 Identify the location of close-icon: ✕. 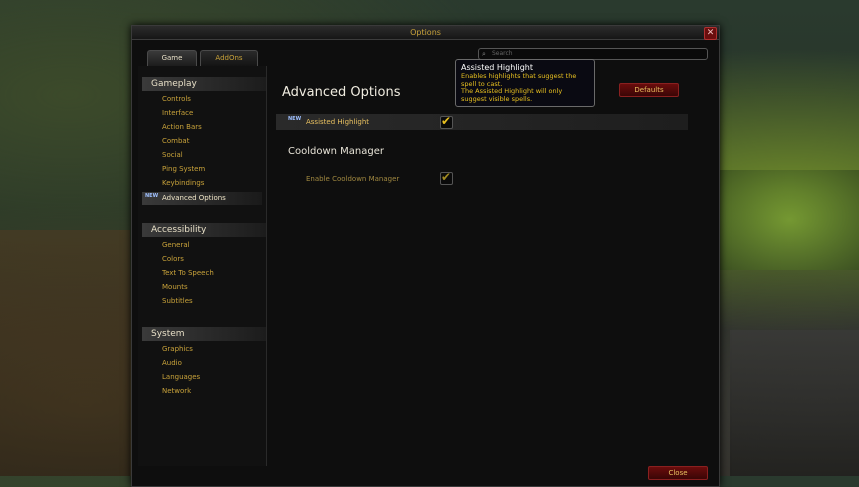
(710, 33).